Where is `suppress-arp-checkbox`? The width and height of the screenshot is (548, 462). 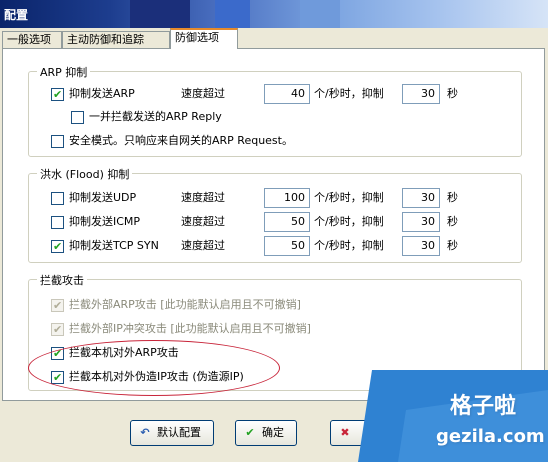
suppress-arp-checkbox is located at coordinates (57, 95).